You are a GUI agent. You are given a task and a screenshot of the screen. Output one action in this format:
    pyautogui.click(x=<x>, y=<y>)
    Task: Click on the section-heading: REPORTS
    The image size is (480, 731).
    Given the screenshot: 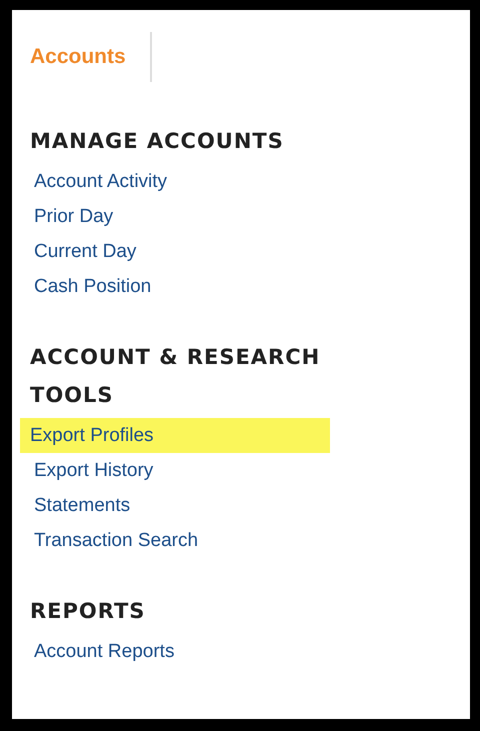 What is the action you would take?
    pyautogui.click(x=88, y=611)
    